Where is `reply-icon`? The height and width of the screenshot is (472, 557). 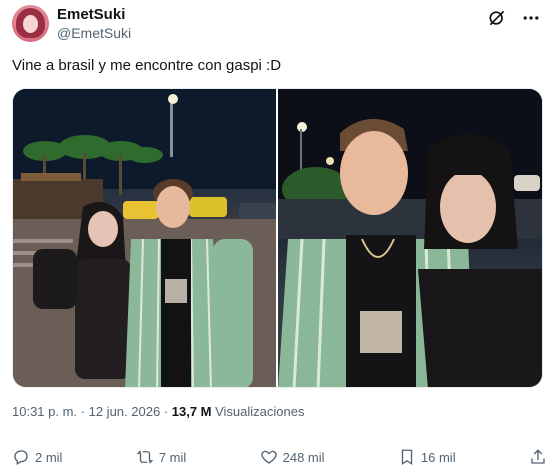
reply-icon is located at coordinates (21, 457).